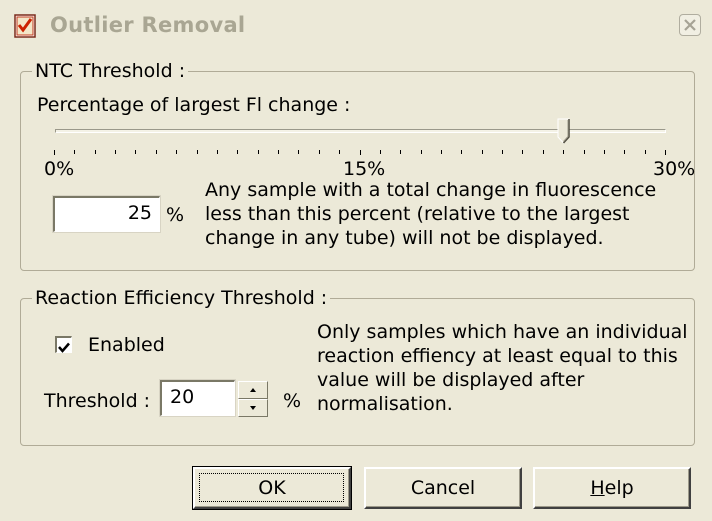  Describe the element at coordinates (563, 131) in the screenshot. I see `slider-thumb` at that location.